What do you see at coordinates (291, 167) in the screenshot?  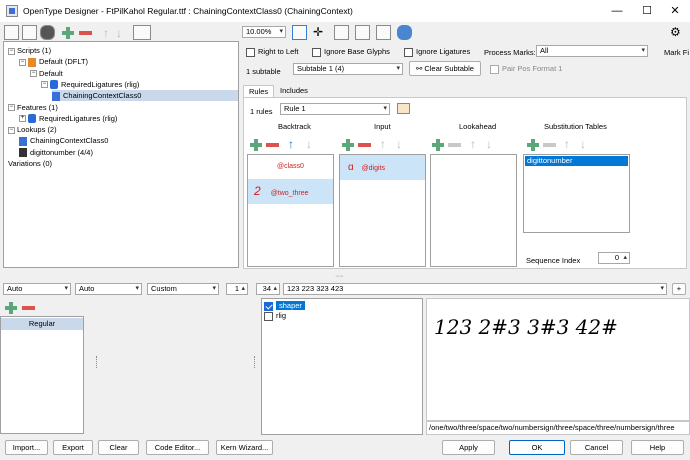 I see `backtrack-item: @class0` at bounding box center [291, 167].